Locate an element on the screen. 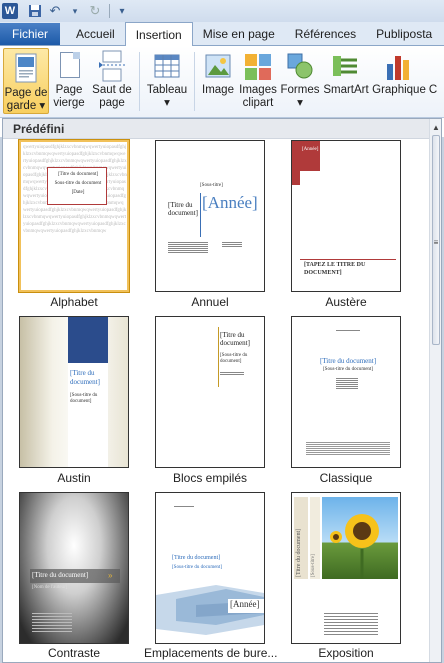 The image size is (444, 663). emplacements-year: [Année] is located at coordinates (245, 604).